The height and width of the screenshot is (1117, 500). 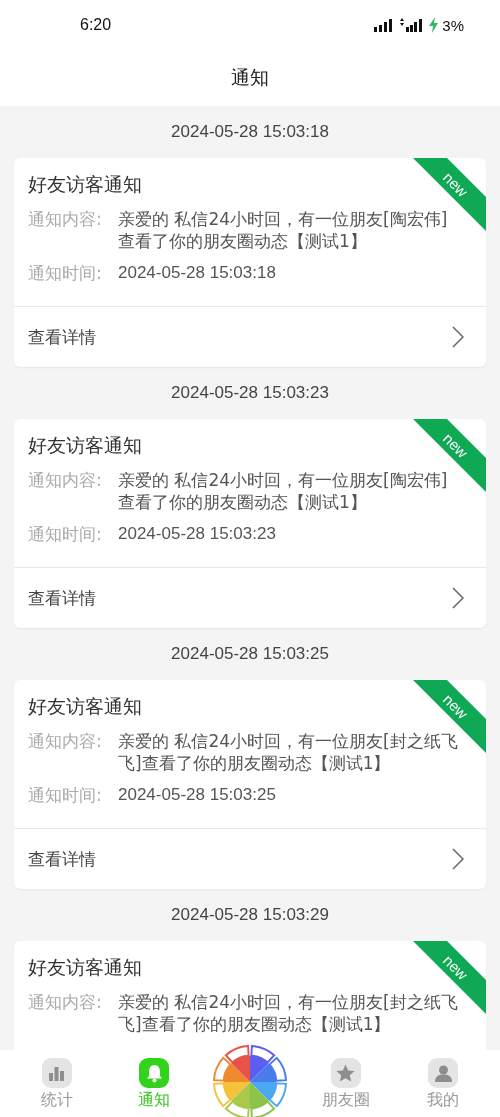 I want to click on color-wheel-button, so click(x=250, y=1080).